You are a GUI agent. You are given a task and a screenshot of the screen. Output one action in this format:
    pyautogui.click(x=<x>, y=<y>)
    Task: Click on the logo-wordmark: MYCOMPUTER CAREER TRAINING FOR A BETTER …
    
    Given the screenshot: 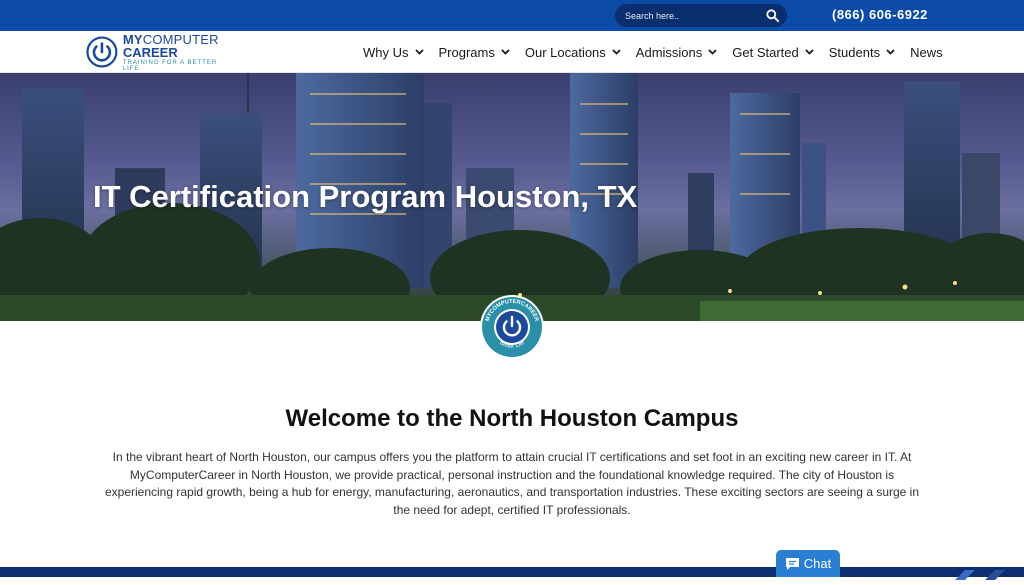 What is the action you would take?
    pyautogui.click(x=179, y=52)
    